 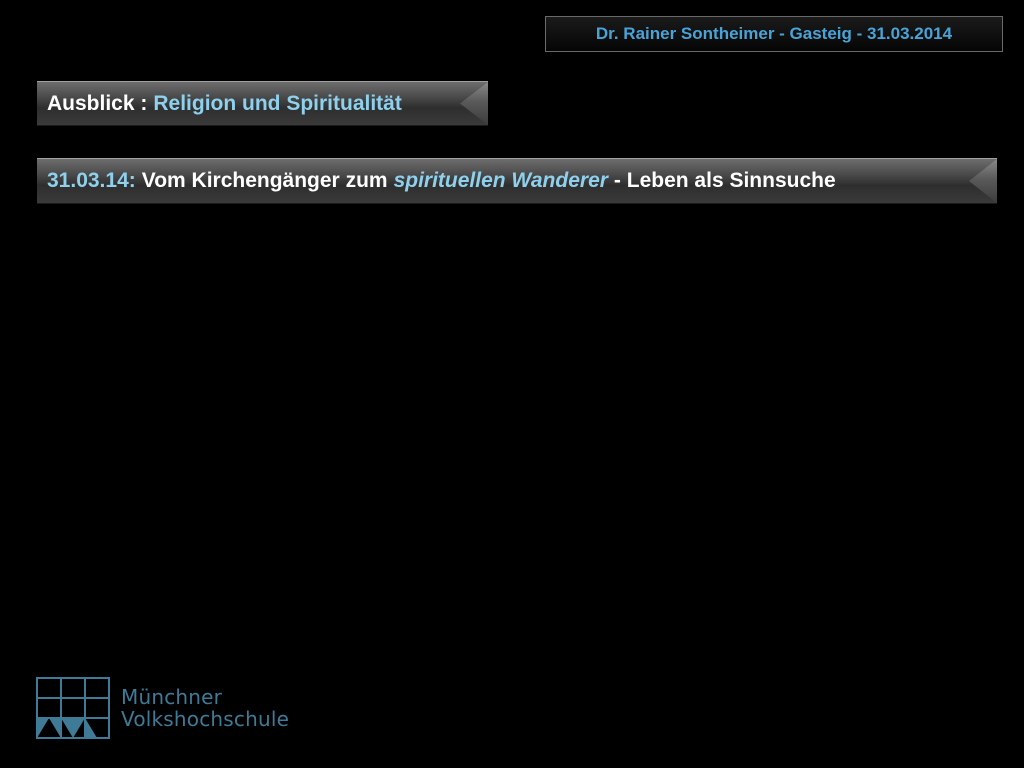 I want to click on mvhs-logo: Münchner Volkshochschule, so click(x=162, y=708).